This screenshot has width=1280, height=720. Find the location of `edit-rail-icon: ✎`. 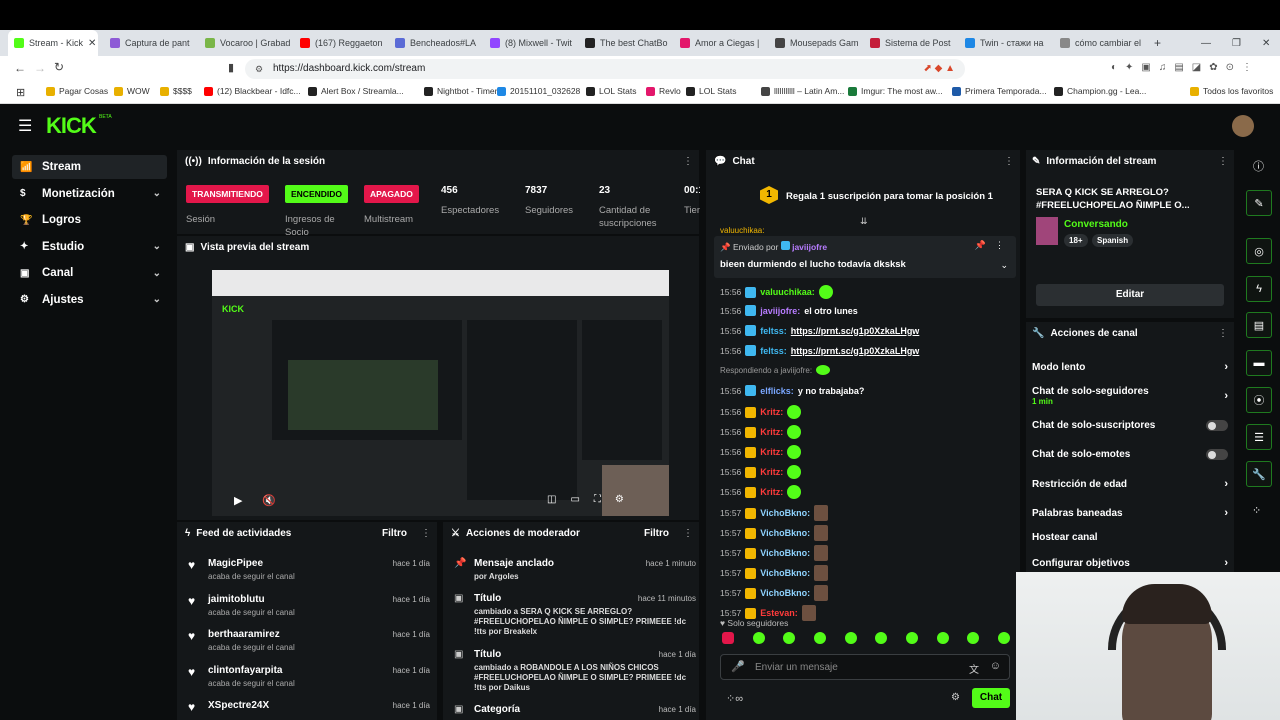

edit-rail-icon: ✎ is located at coordinates (1259, 203).